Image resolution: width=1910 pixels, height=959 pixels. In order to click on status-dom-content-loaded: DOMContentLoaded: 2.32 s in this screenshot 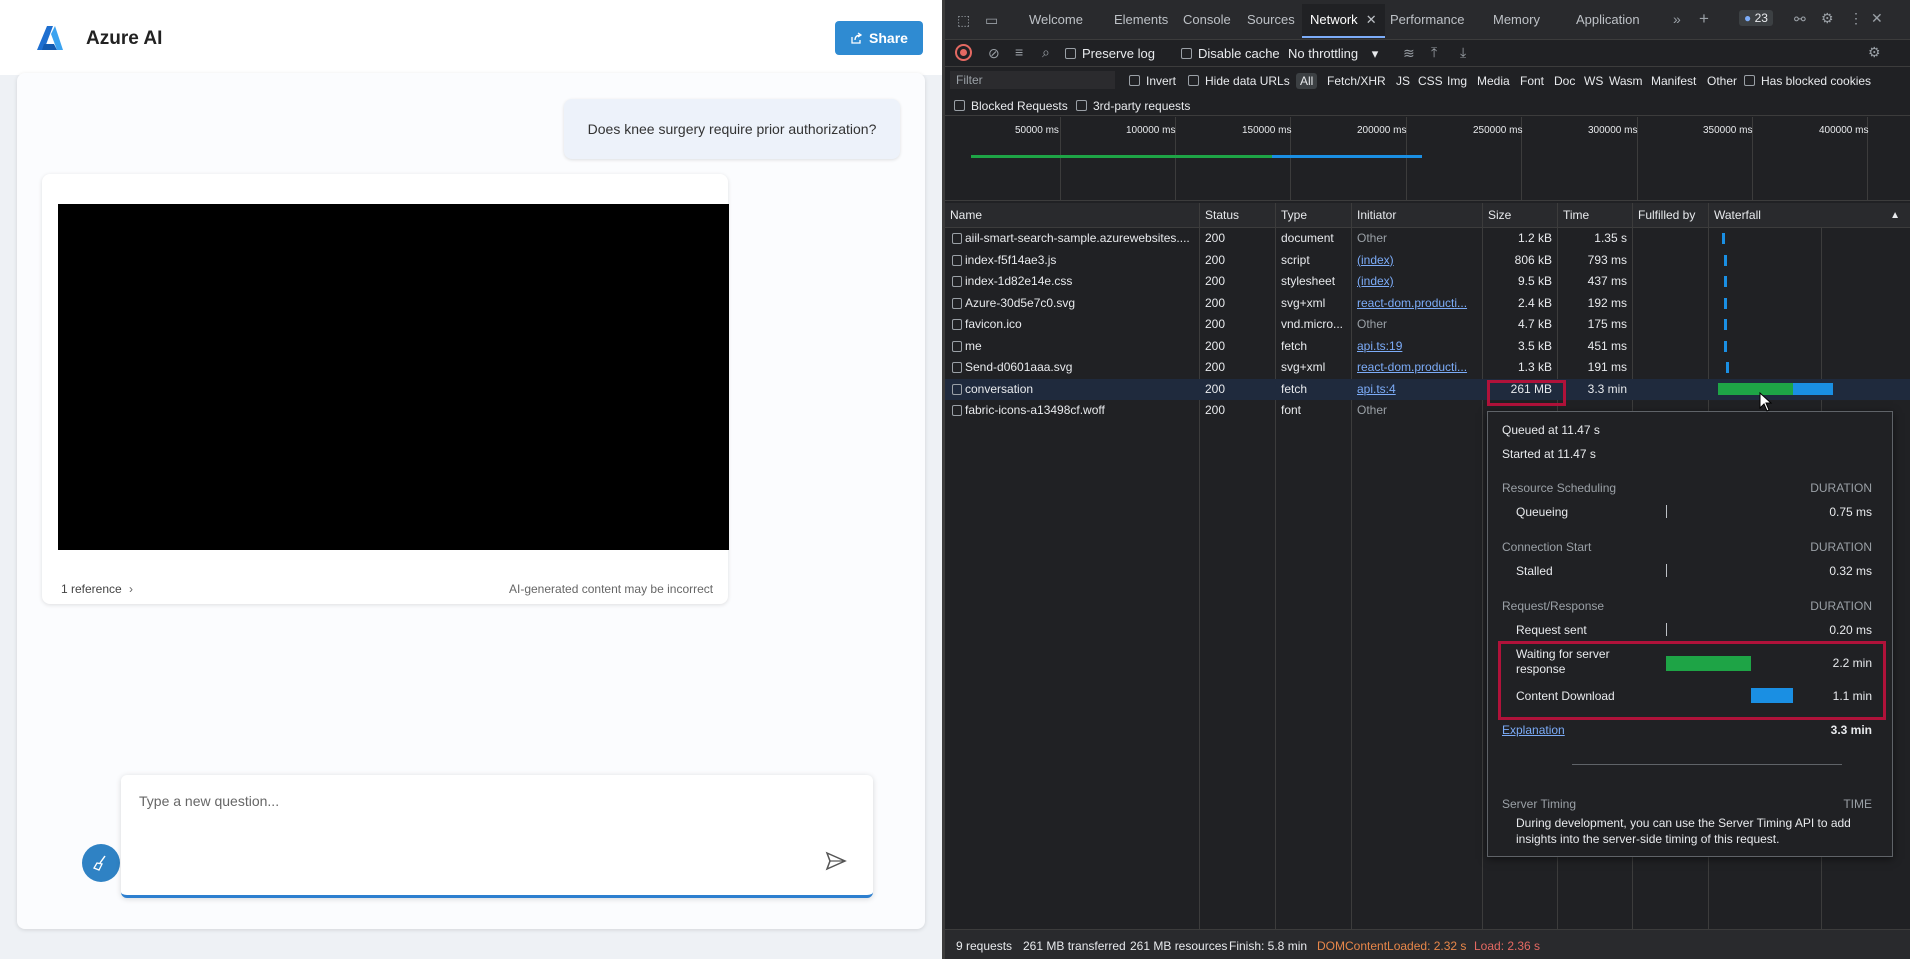, I will do `click(1392, 946)`.